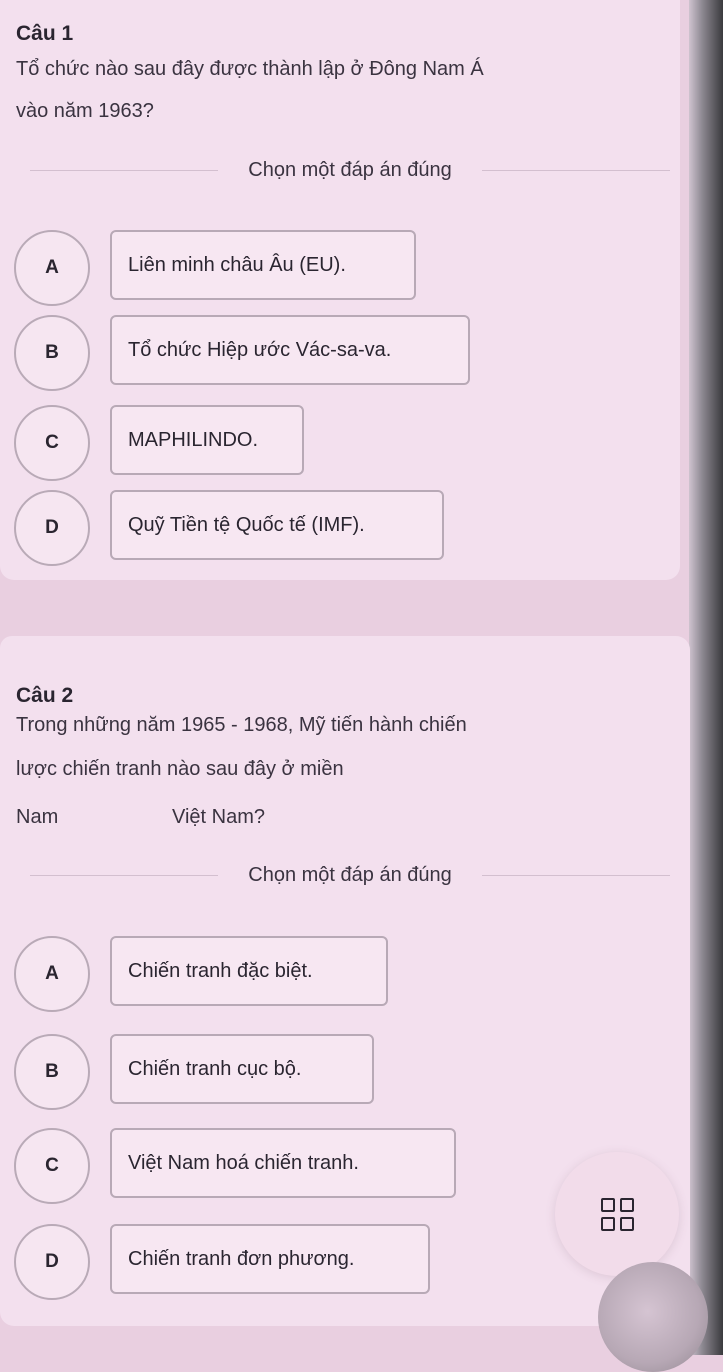  Describe the element at coordinates (277, 525) in the screenshot. I see `option-label: Quỹ Tiền tệ Quốc tế (IMF).` at that location.